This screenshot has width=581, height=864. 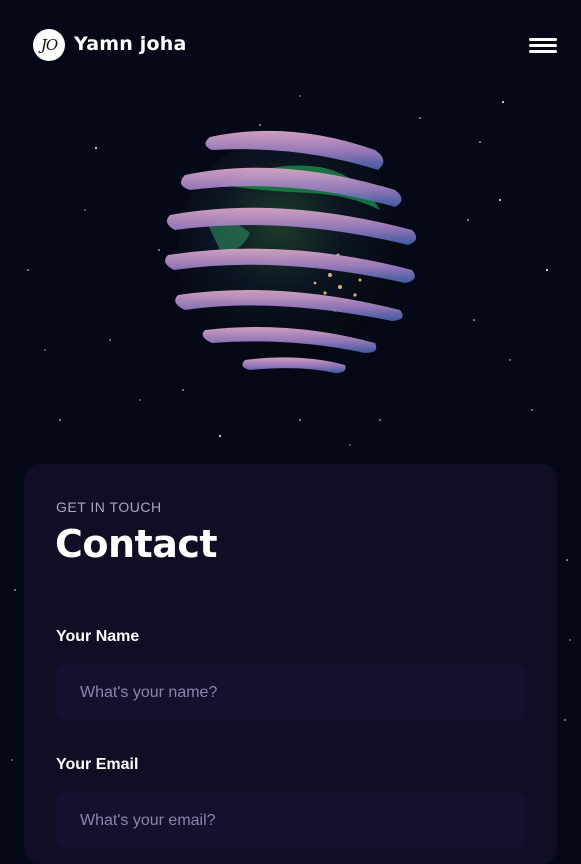 What do you see at coordinates (290, 45) in the screenshot?
I see `navbar: JO Yamn joha` at bounding box center [290, 45].